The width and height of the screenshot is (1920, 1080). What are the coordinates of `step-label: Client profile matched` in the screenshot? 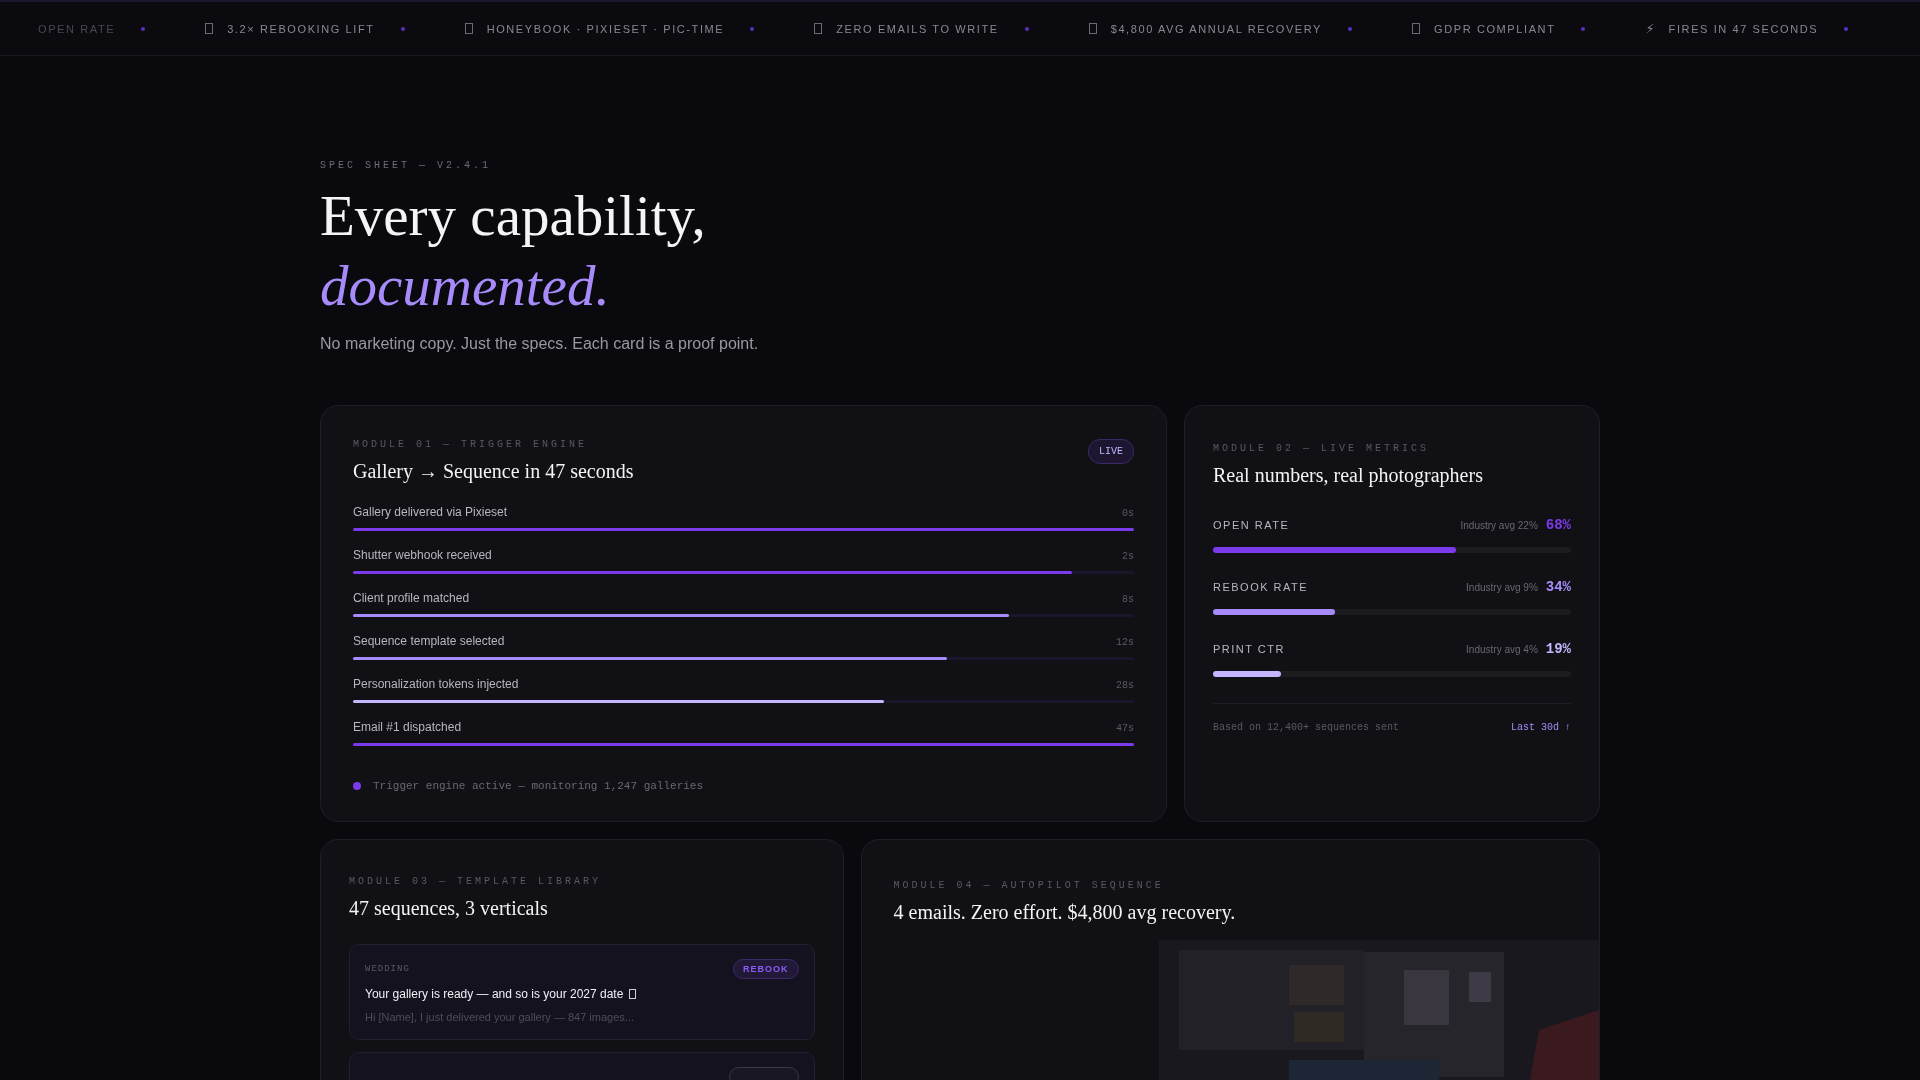 It's located at (411, 598).